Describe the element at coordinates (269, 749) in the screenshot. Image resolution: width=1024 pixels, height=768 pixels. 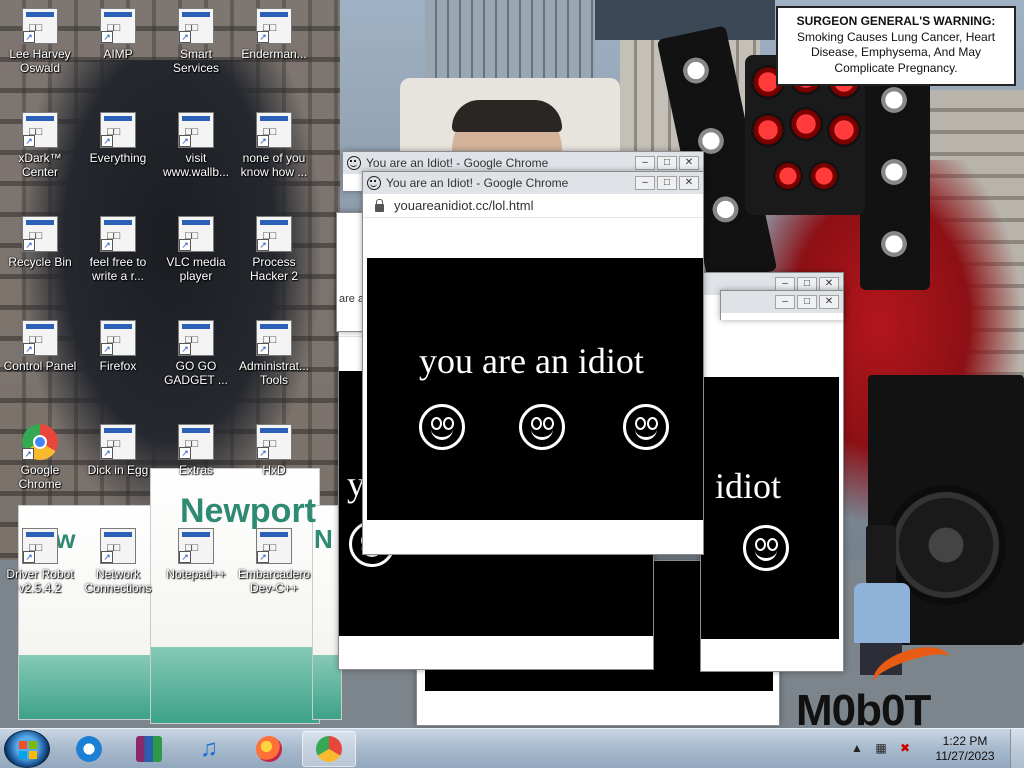
I see `taskbar-firefox-button` at that location.